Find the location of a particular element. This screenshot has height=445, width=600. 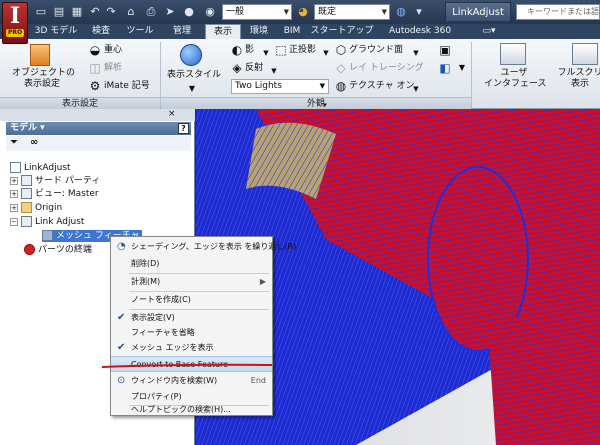

redo-icon: ↷ is located at coordinates (111, 12).